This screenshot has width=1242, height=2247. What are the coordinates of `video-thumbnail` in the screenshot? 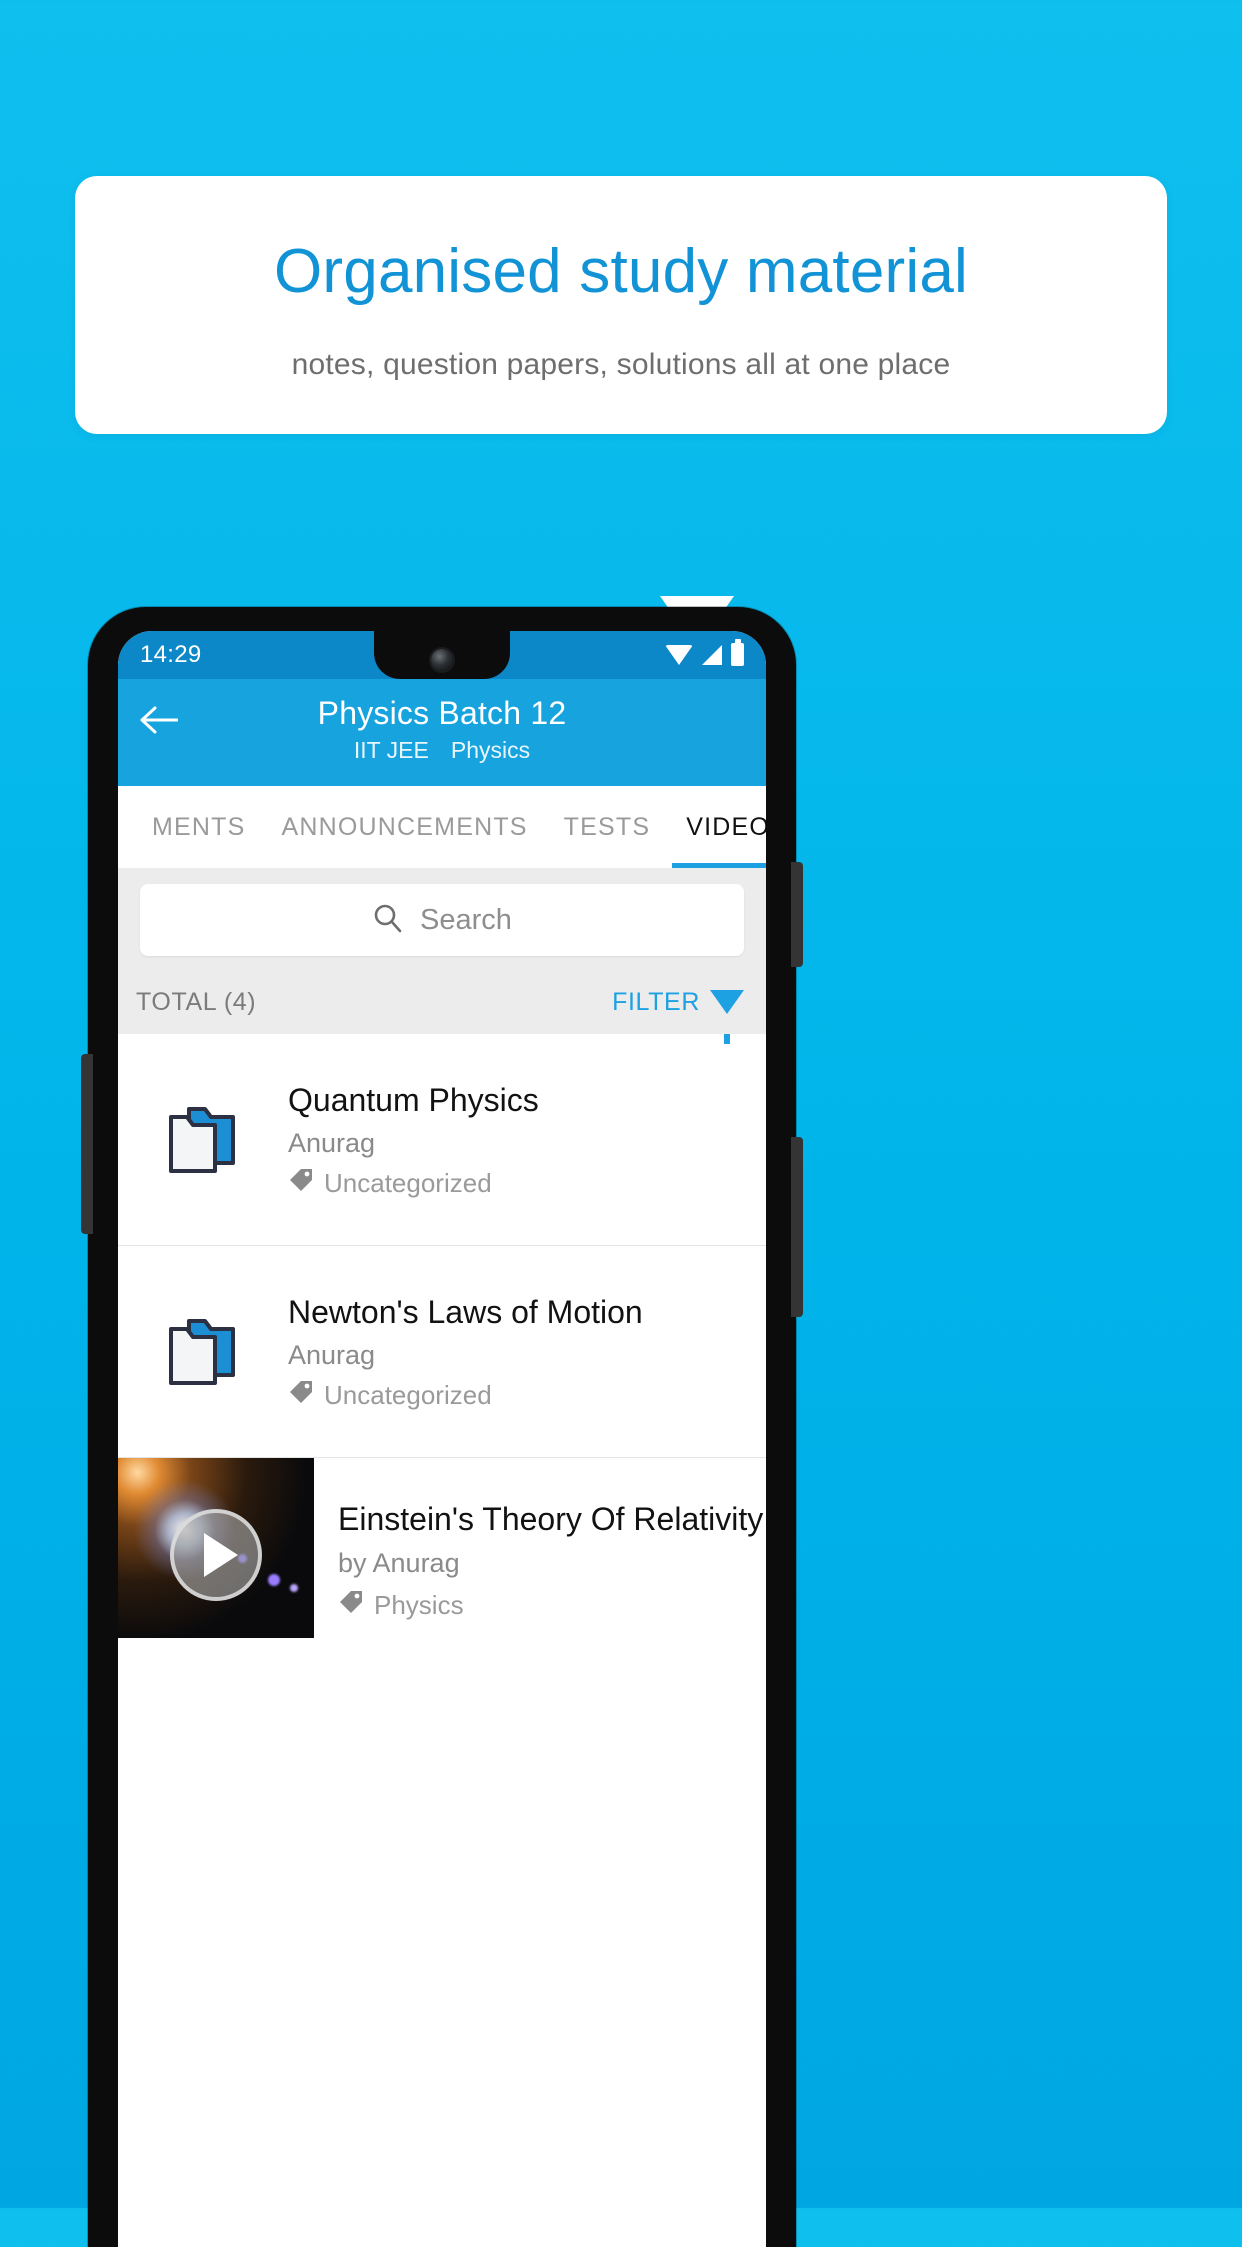 It's located at (216, 1548).